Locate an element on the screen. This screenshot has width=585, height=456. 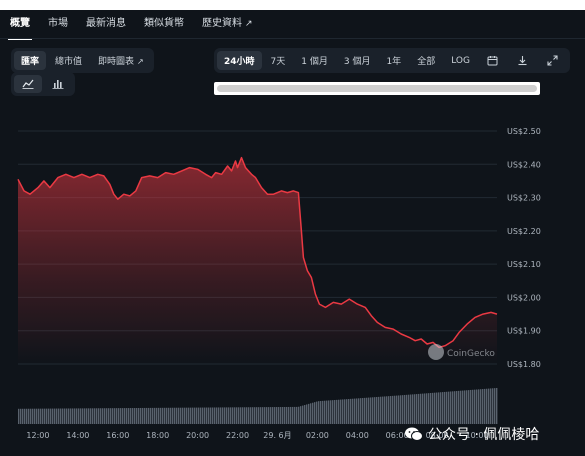
x-tick-label: 16:00 is located at coordinates (117, 435).